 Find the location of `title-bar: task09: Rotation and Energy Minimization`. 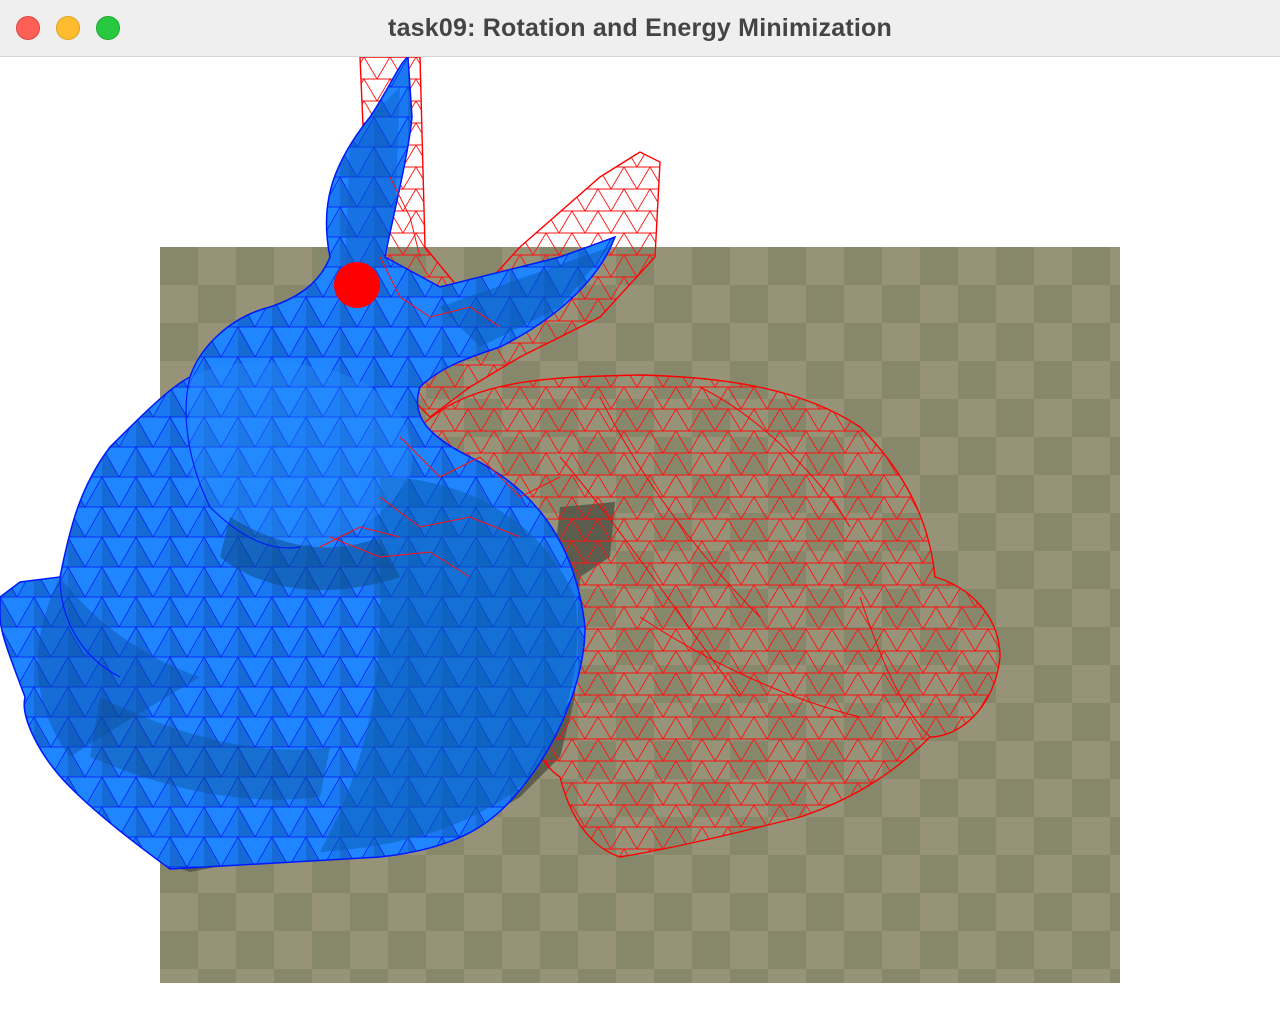

title-bar: task09: Rotation and Energy Minimization is located at coordinates (640, 28).